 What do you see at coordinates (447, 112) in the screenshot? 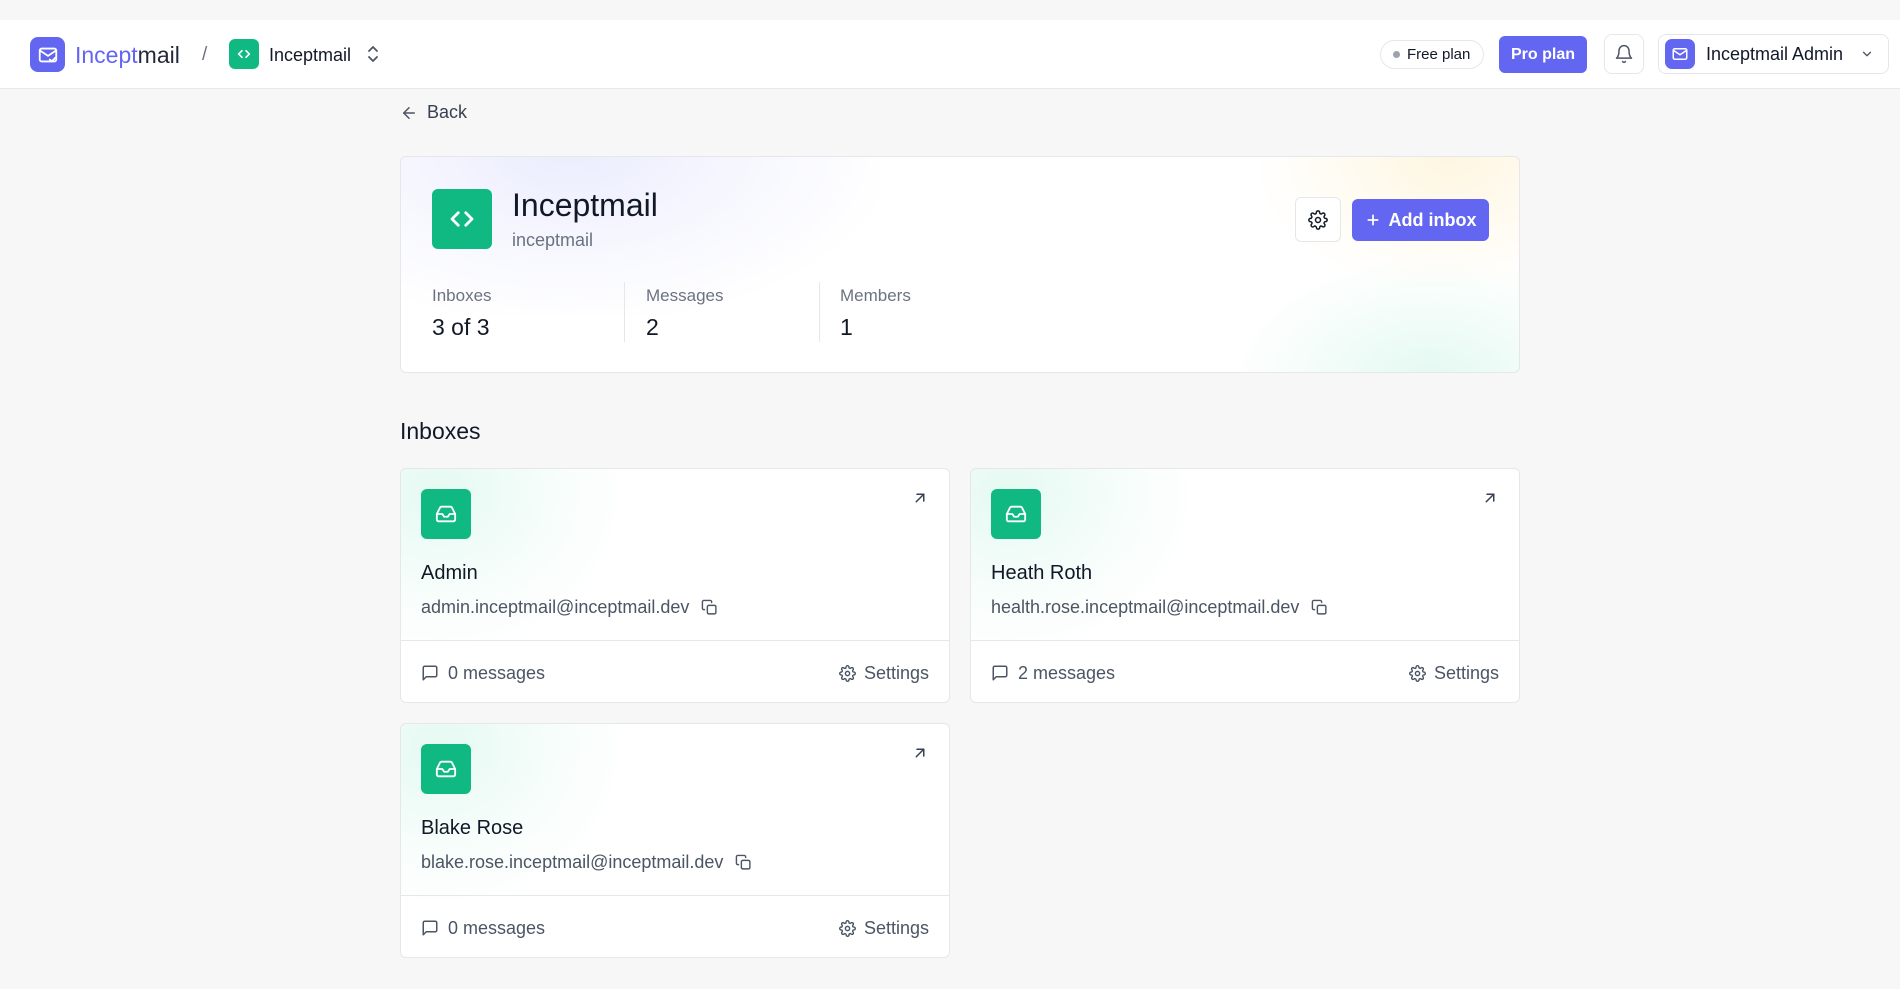
I see `back-label: Back` at bounding box center [447, 112].